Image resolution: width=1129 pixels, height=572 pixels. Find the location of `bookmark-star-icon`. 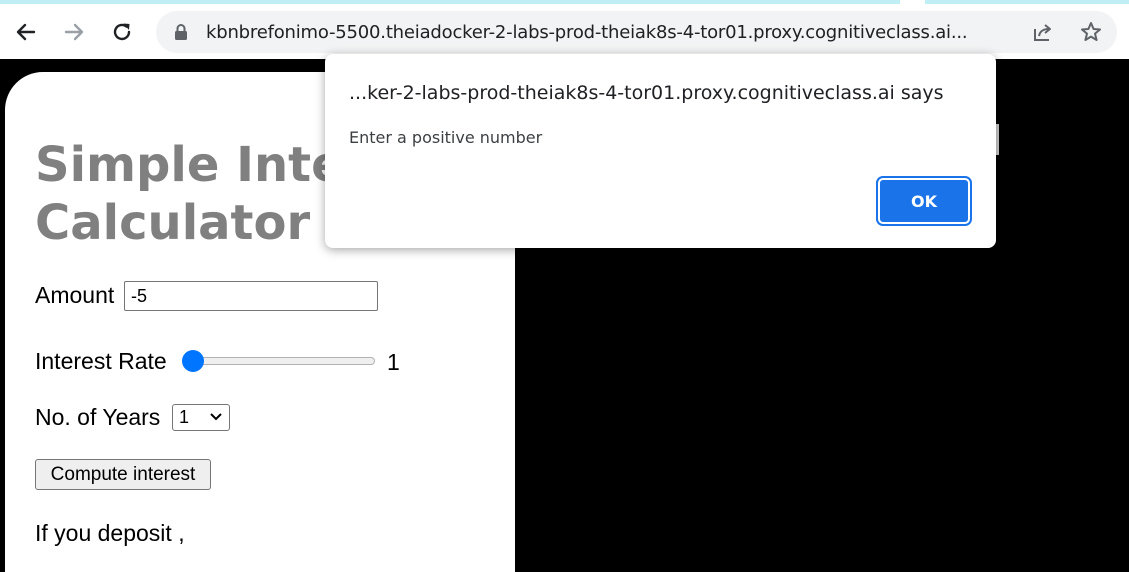

bookmark-star-icon is located at coordinates (1091, 32).